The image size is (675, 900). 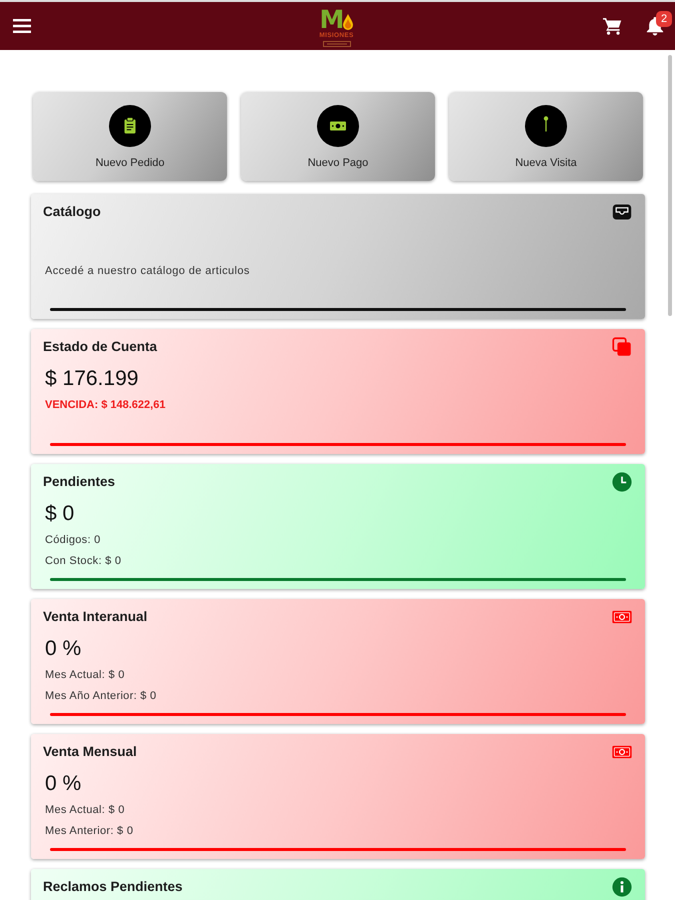 I want to click on card-title: Catálogo, so click(x=72, y=212).